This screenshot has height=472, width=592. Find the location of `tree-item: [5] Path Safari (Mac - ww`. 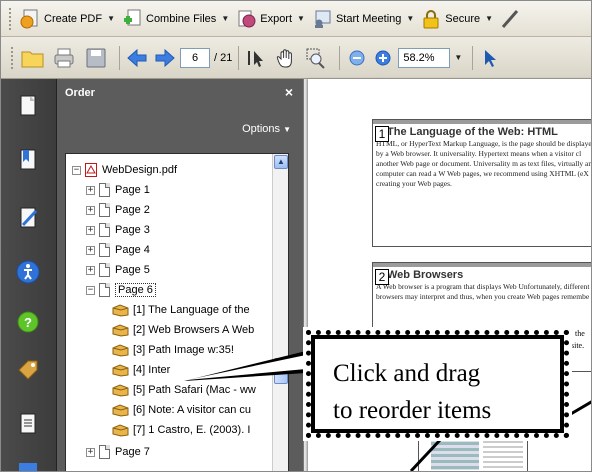

tree-item: [5] Path Safari (Mac - ww is located at coordinates (184, 390).